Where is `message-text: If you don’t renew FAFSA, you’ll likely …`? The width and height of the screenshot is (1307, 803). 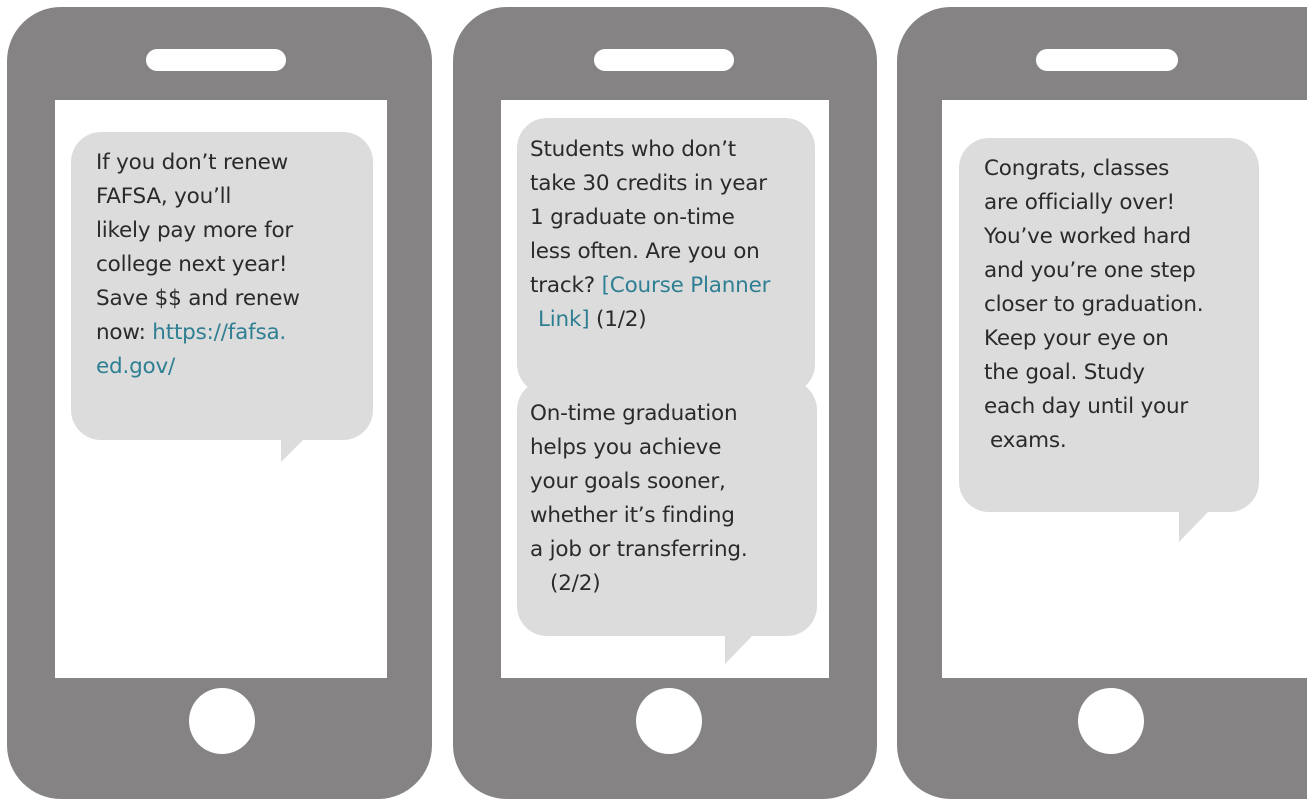
message-text: If you don’t renew FAFSA, you’ll likely … is located at coordinates (198, 264).